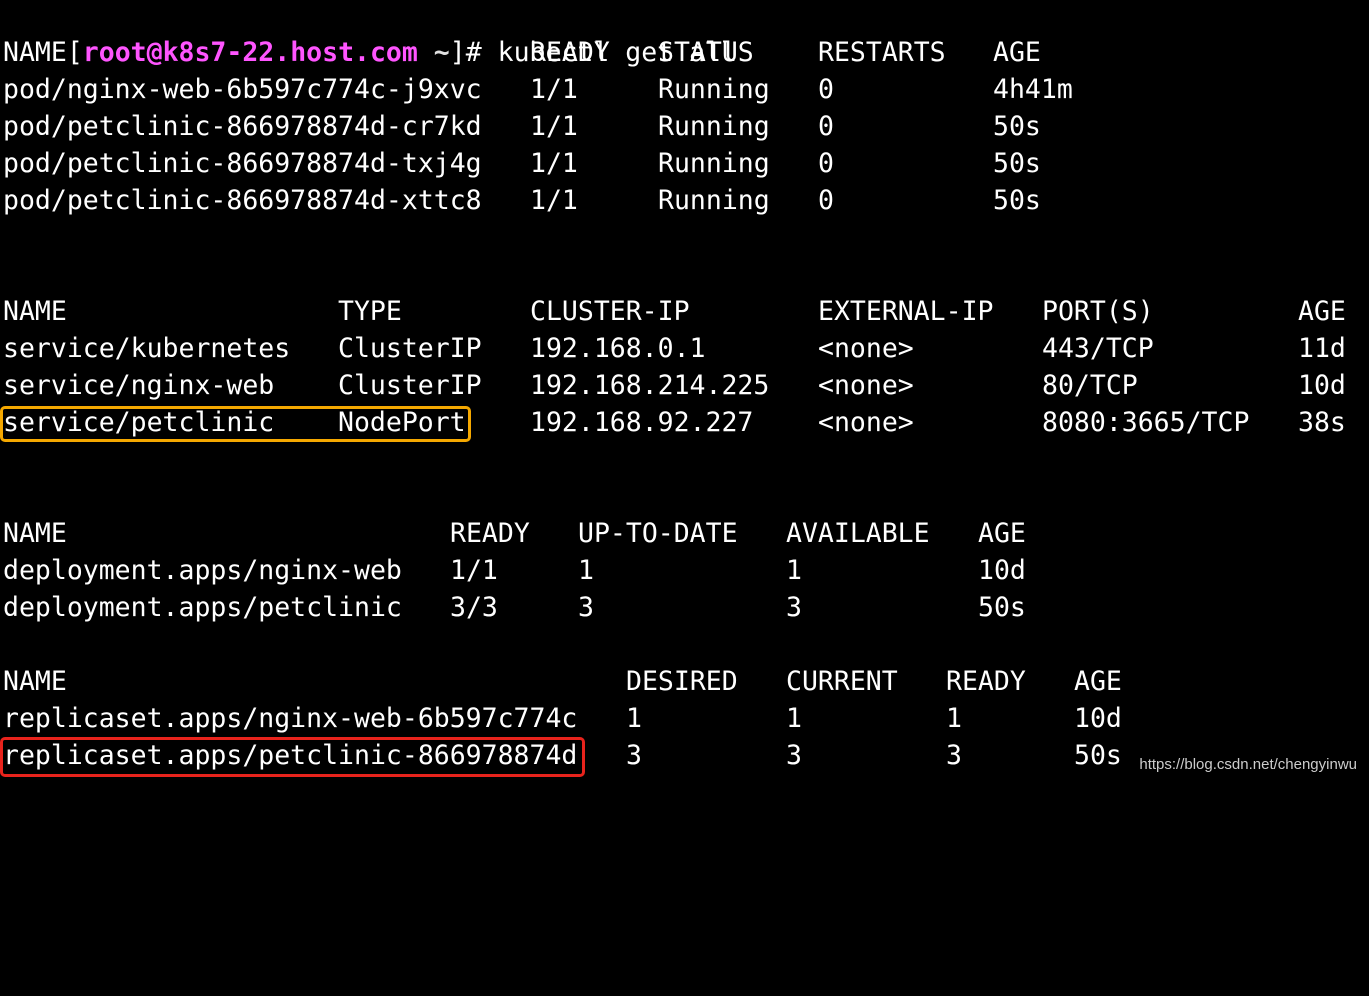 This screenshot has height=996, width=1369. Describe the element at coordinates (794, 570) in the screenshot. I see `deploy-available: 1` at that location.